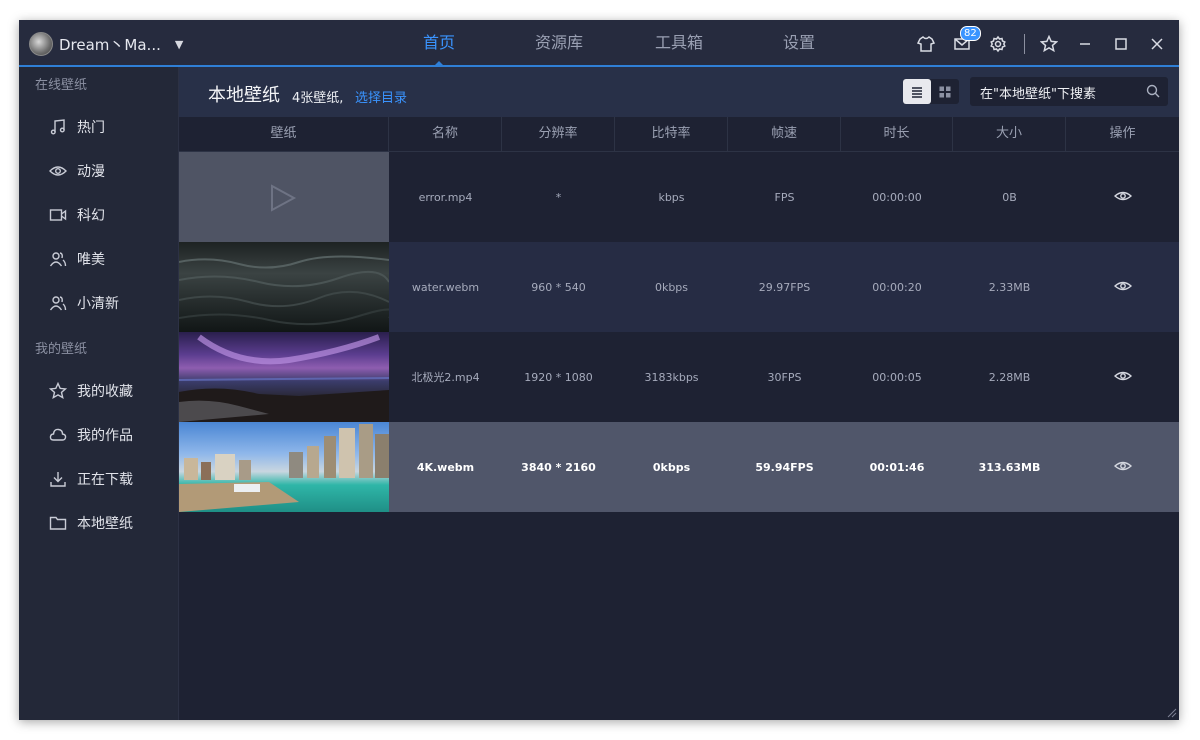 The image size is (1200, 740). Describe the element at coordinates (445, 287) in the screenshot. I see `cell-name: water.webm` at that location.